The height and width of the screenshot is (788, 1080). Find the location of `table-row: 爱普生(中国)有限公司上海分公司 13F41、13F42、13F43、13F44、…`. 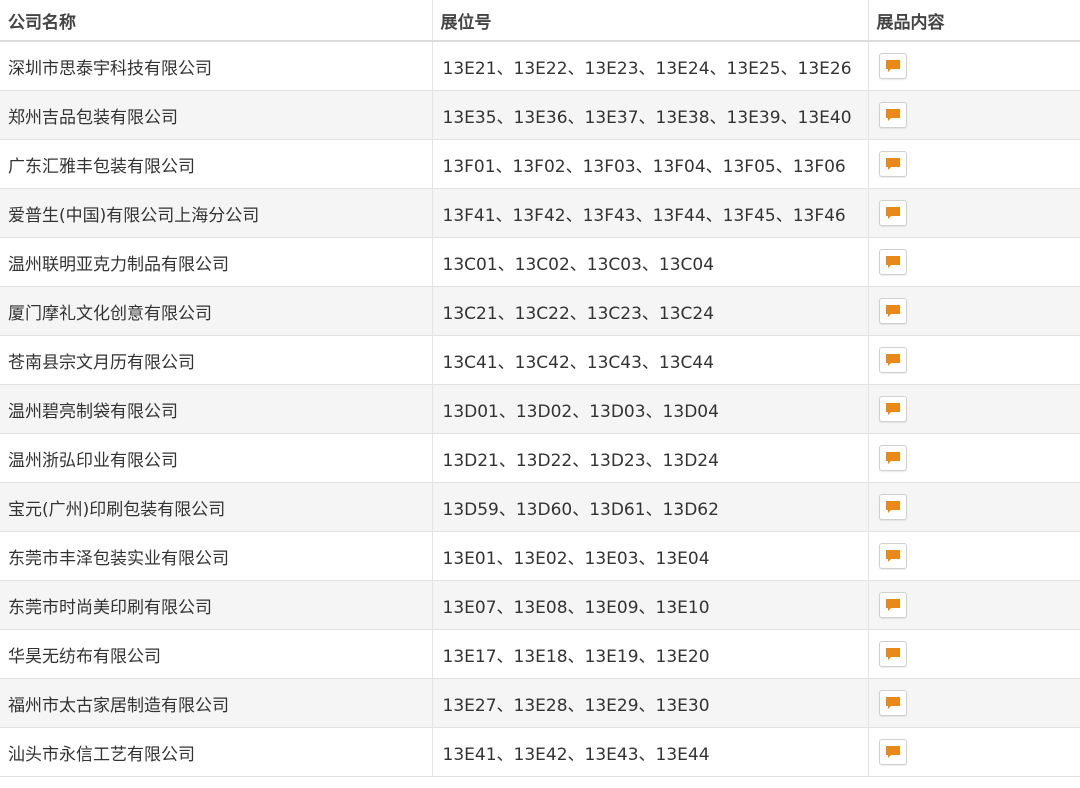

table-row: 爱普生(中国)有限公司上海分公司 13F41、13F42、13F43、13F44、… is located at coordinates (540, 213).